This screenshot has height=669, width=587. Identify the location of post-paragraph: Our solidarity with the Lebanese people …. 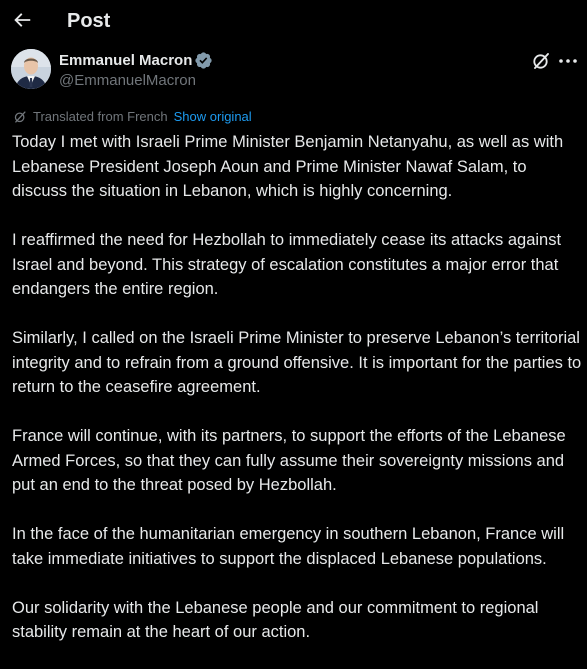
(275, 620).